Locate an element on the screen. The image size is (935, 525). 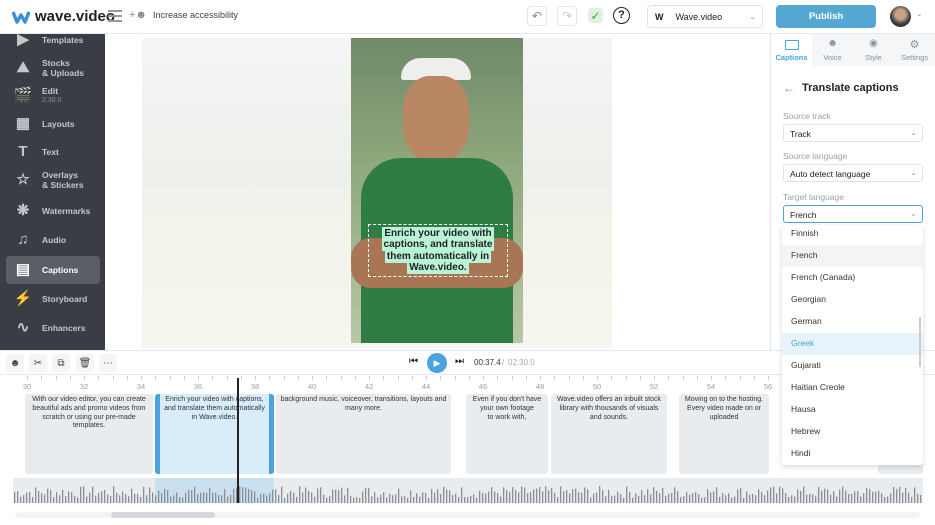
accessibility-button: +☻ Increase accessibility is located at coordinates (183, 15).